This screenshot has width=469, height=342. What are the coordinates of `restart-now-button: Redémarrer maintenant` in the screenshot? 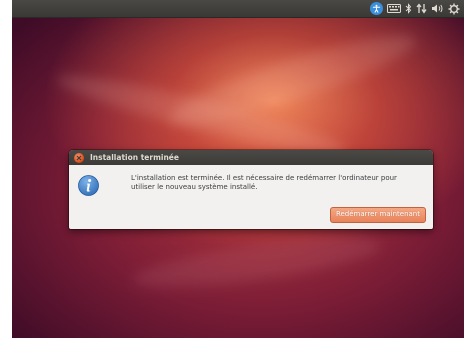 It's located at (377, 215).